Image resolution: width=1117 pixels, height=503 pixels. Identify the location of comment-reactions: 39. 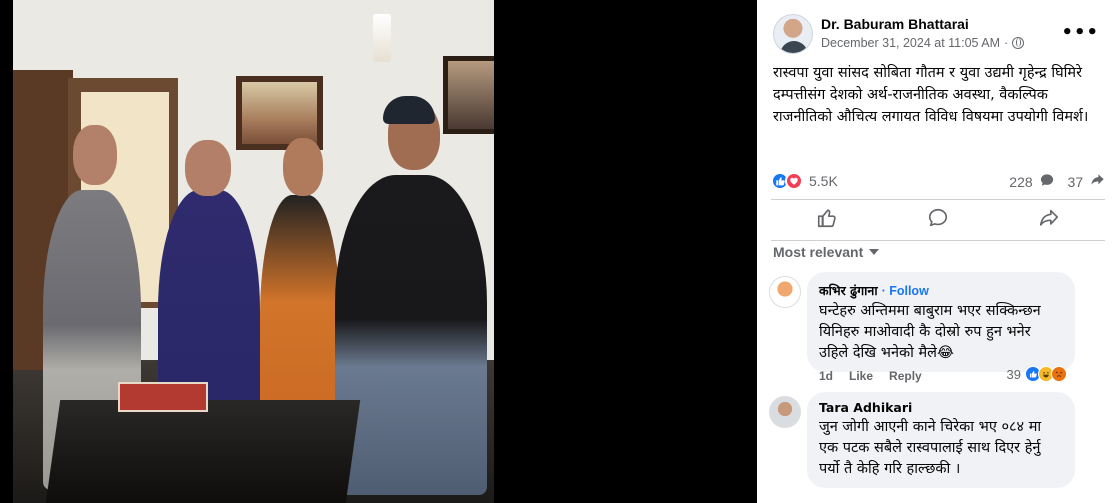
(1037, 374).